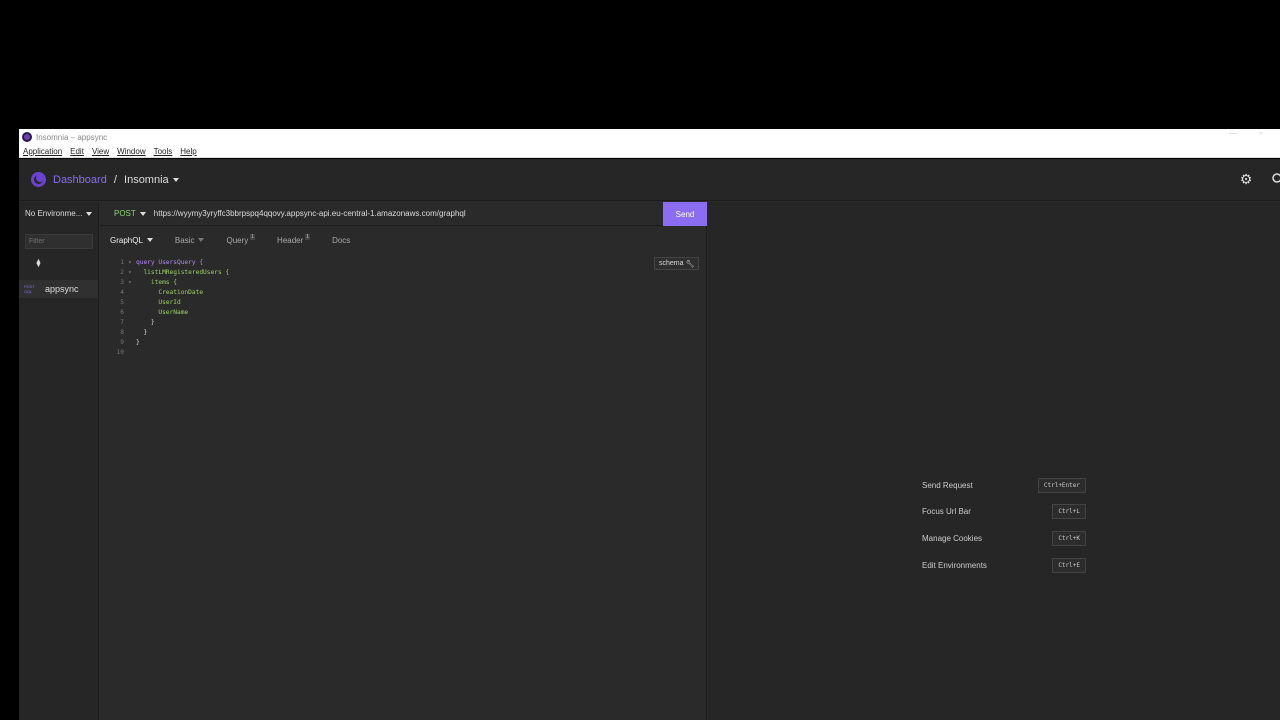 The image size is (1280, 720). Describe the element at coordinates (131, 151) in the screenshot. I see `menu-window: Window` at that location.